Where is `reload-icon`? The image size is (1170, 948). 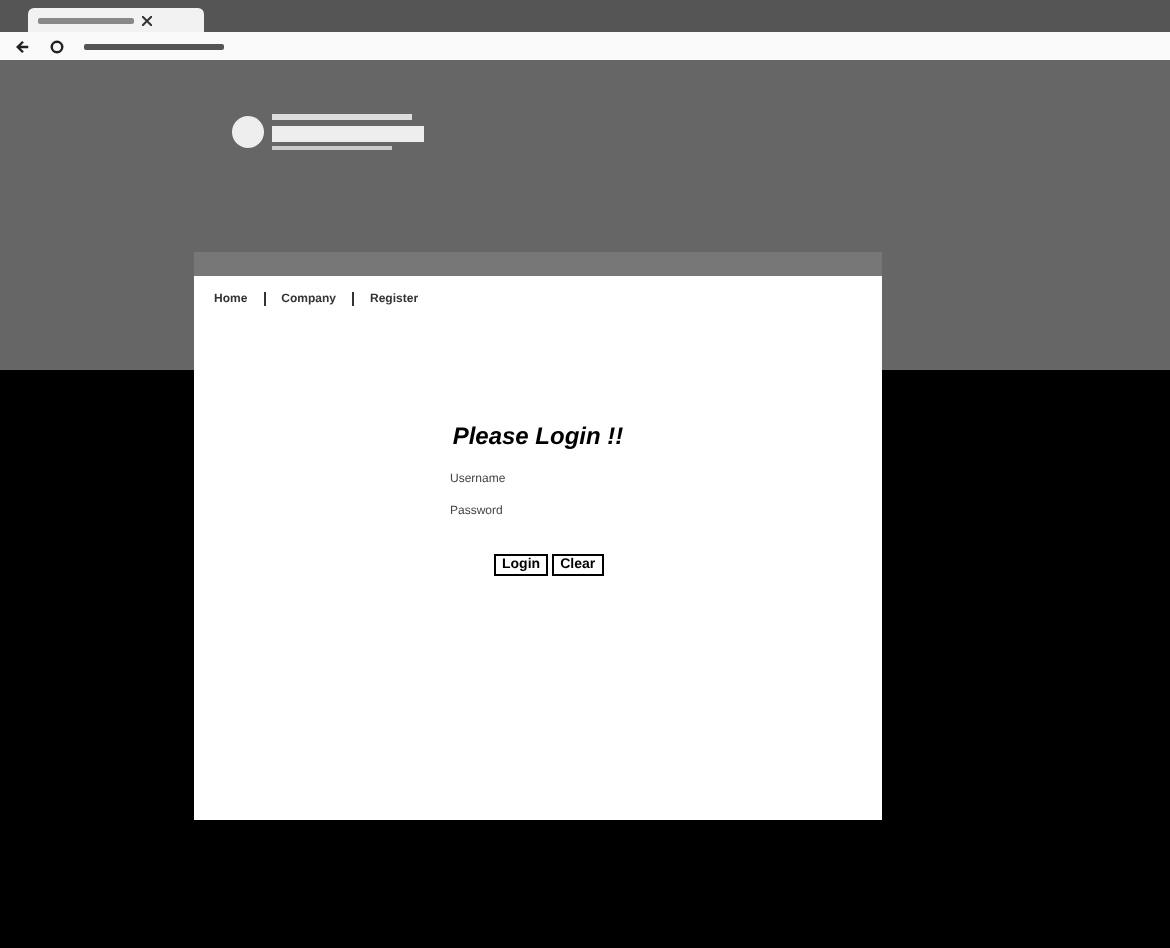 reload-icon is located at coordinates (57, 46).